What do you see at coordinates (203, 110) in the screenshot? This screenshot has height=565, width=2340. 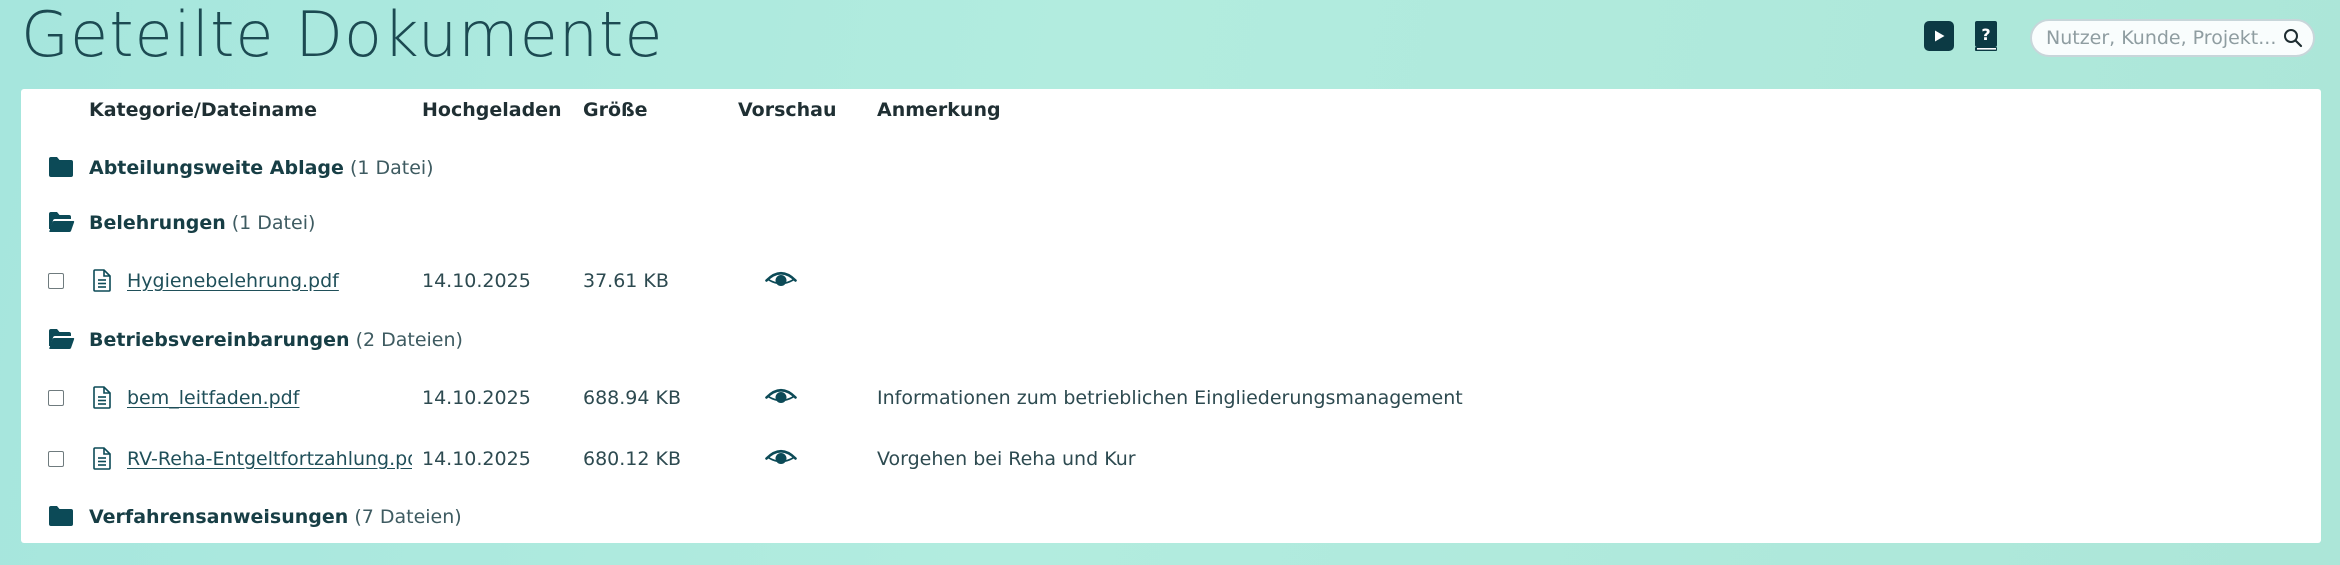 I see `column-header-name: Kategorie/Dateiname` at bounding box center [203, 110].